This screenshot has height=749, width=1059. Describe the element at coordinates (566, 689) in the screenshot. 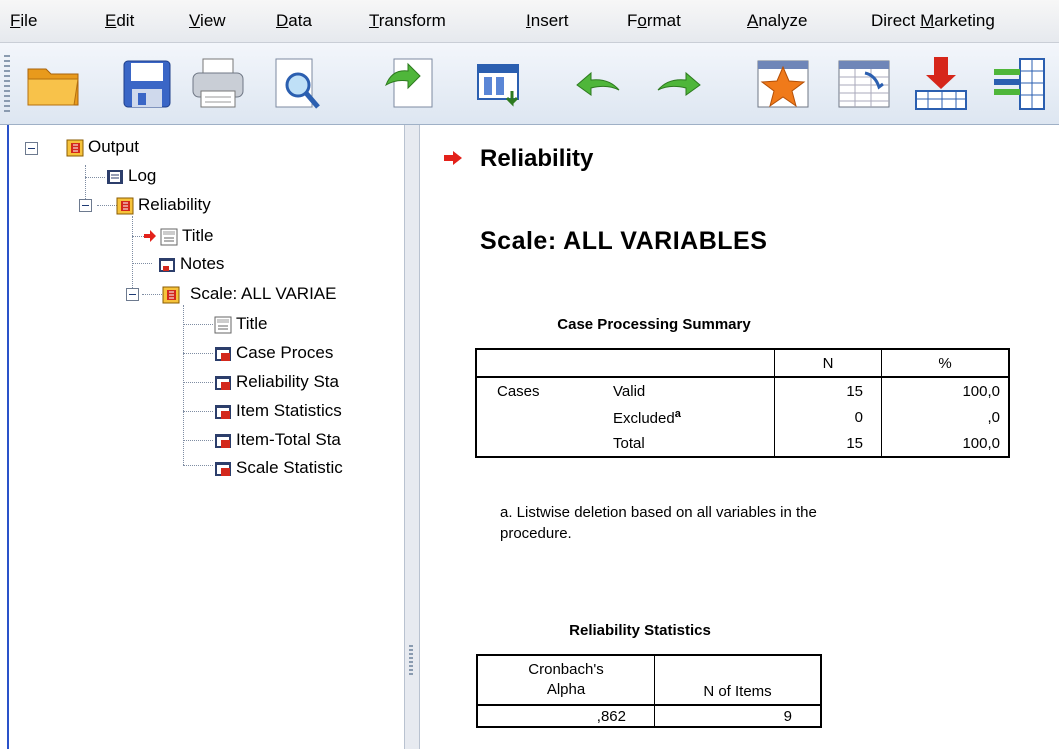

I see `alpha-header-line2: Alpha` at that location.